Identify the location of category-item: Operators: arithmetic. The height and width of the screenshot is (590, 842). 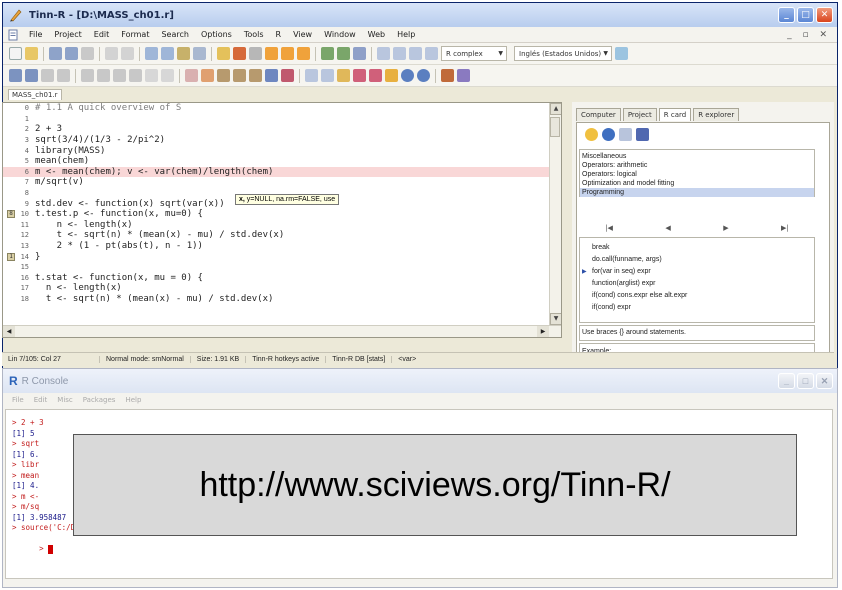
(697, 165).